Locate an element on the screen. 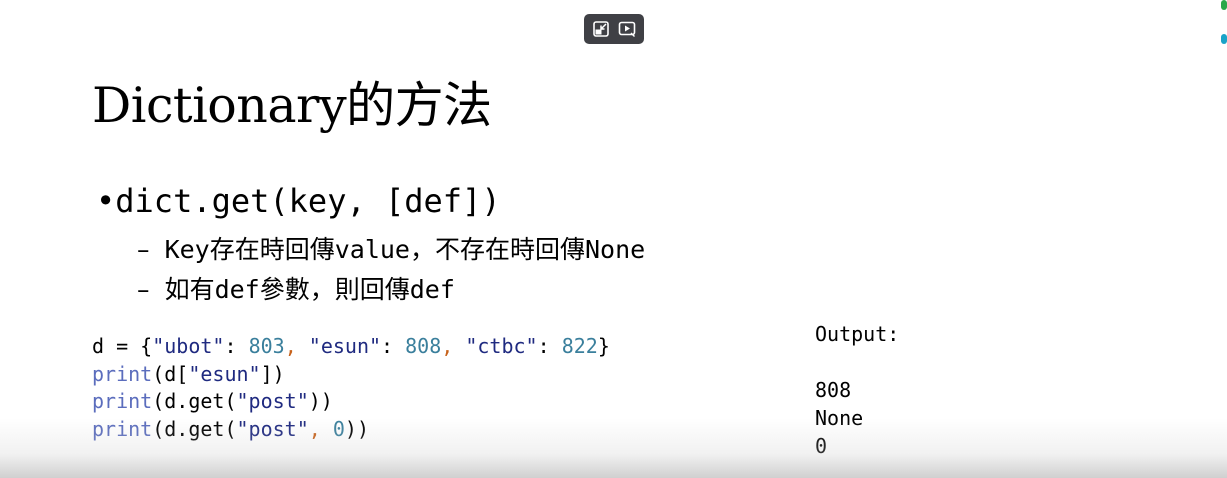 Image resolution: width=1227 pixels, height=478 pixels. code-line-2: print(d["esun"]) is located at coordinates (188, 373).